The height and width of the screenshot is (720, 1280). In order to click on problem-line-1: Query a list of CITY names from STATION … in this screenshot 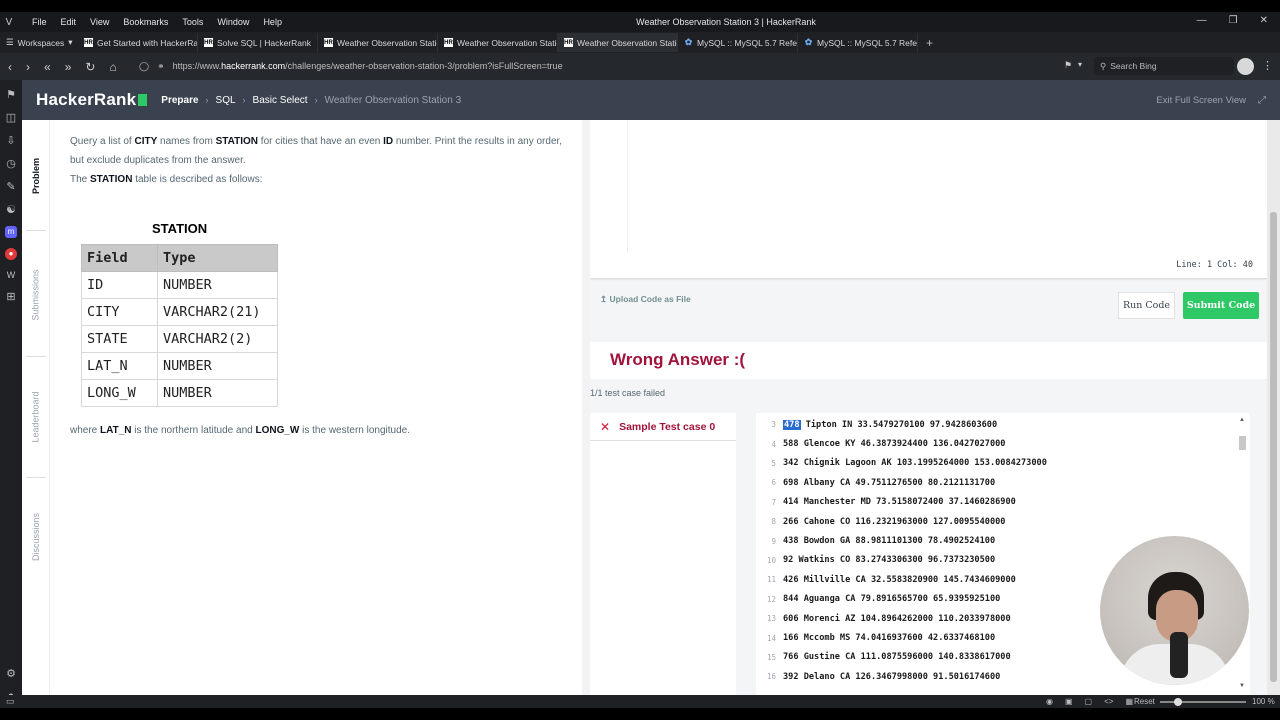, I will do `click(316, 141)`.